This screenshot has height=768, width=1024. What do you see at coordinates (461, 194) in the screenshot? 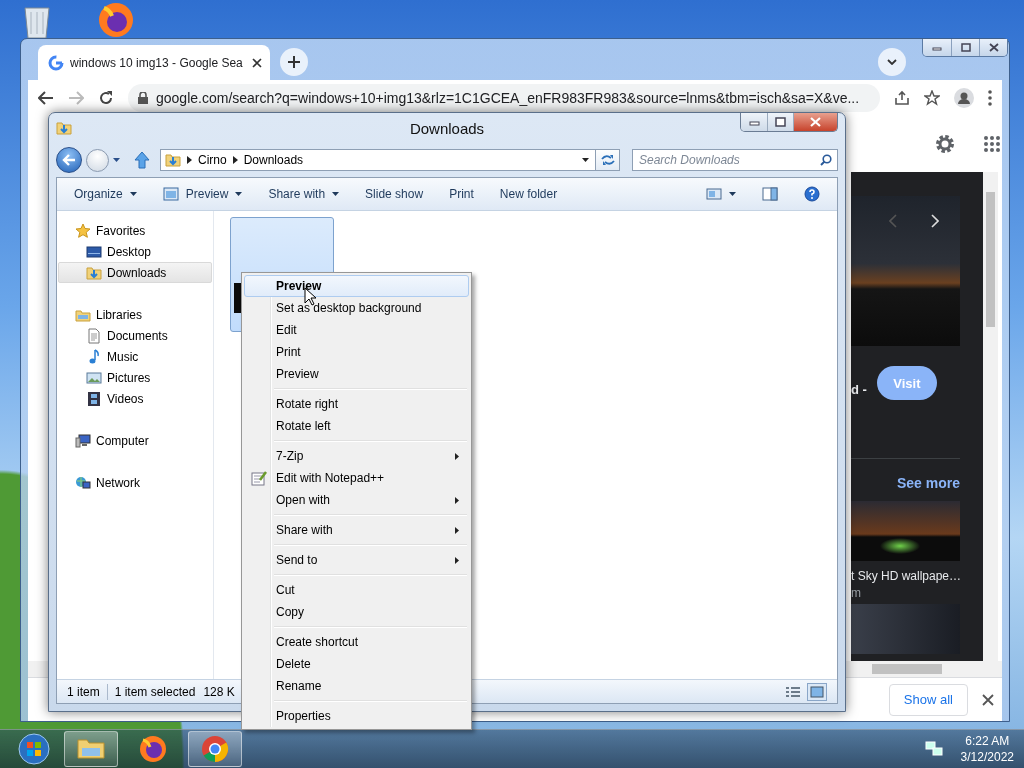
I see `toolbar-button: Print` at bounding box center [461, 194].